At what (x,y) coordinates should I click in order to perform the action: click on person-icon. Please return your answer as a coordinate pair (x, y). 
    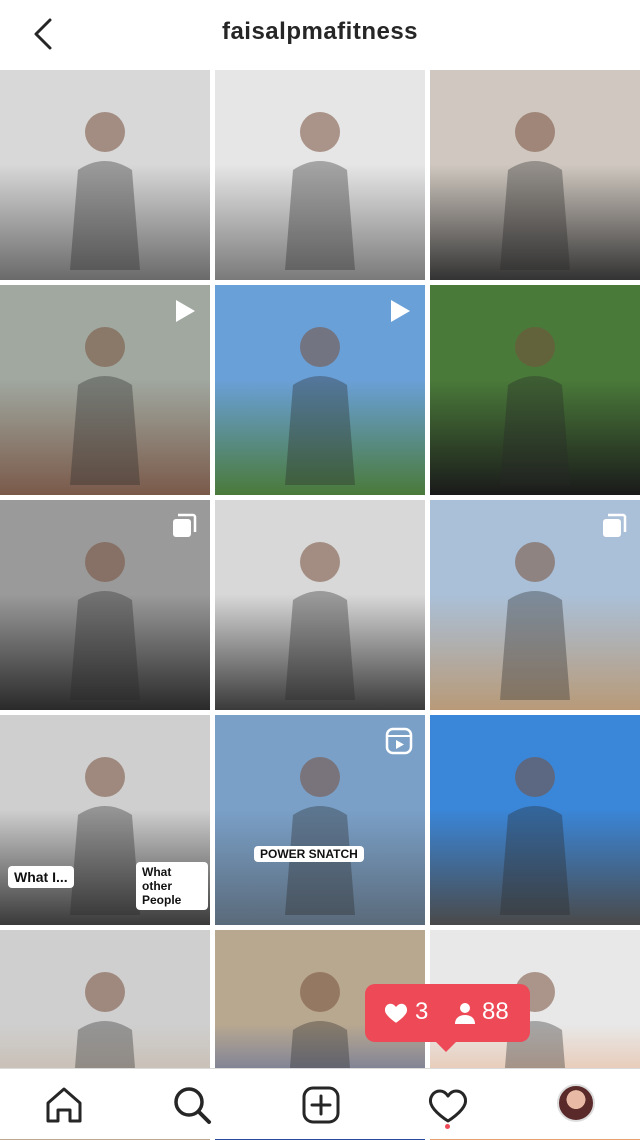
    Looking at the image, I should click on (465, 1013).